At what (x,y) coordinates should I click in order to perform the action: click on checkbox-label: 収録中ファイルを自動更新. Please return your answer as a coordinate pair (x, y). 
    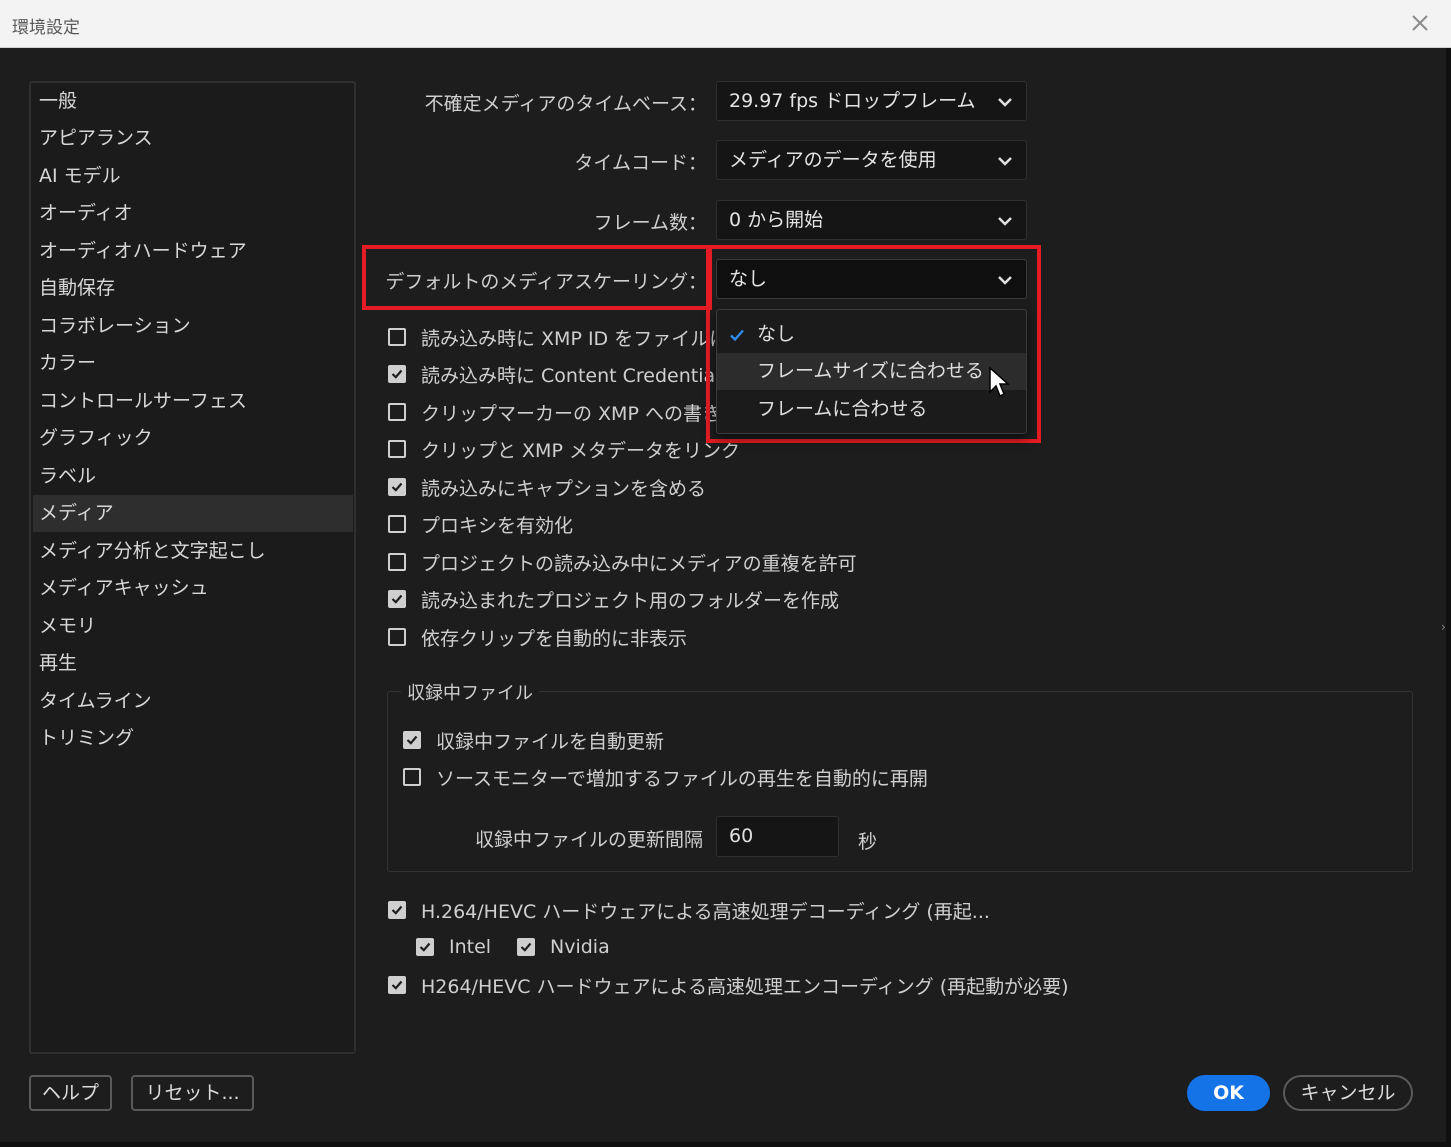
    Looking at the image, I should click on (550, 741).